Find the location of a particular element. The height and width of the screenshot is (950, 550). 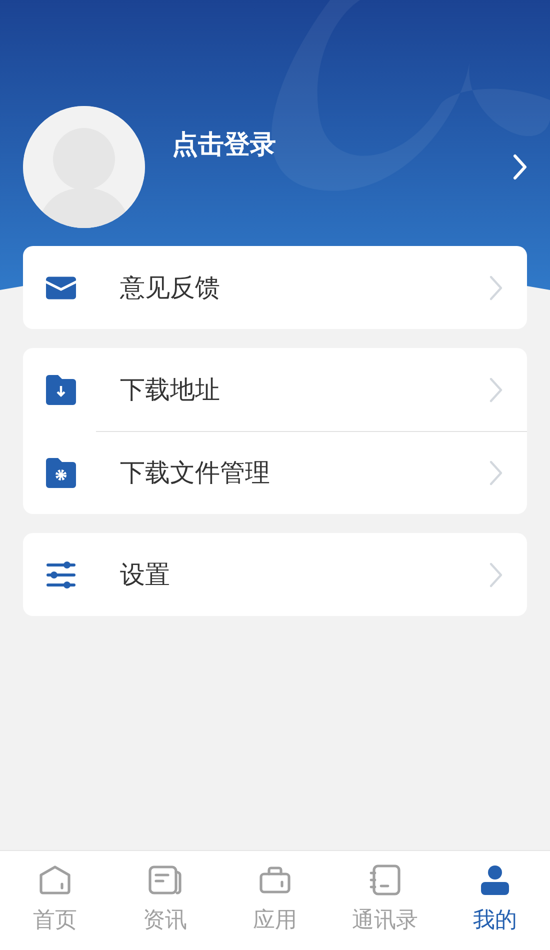

notebook-icon is located at coordinates (385, 880).